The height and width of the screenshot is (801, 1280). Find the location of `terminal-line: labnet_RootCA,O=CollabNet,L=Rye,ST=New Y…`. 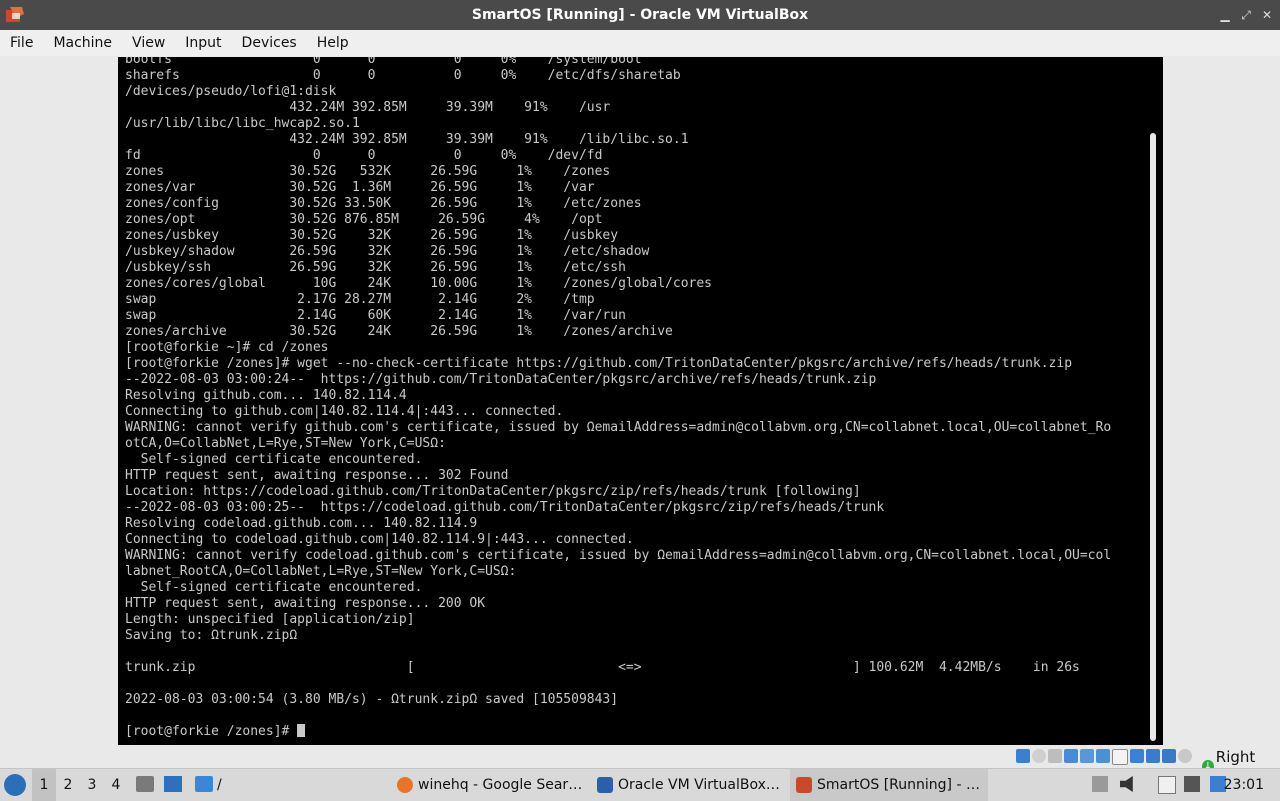

terminal-line: labnet_RootCA,O=CollabNet,L=Rye,ST=New Y… is located at coordinates (321, 571).